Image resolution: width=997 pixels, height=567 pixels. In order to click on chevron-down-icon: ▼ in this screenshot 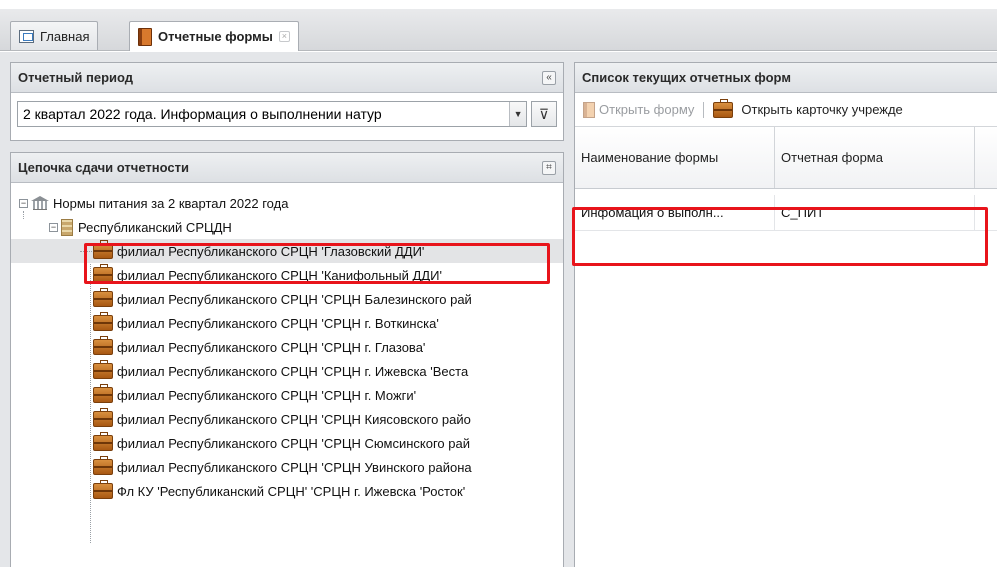, I will do `click(518, 114)`.